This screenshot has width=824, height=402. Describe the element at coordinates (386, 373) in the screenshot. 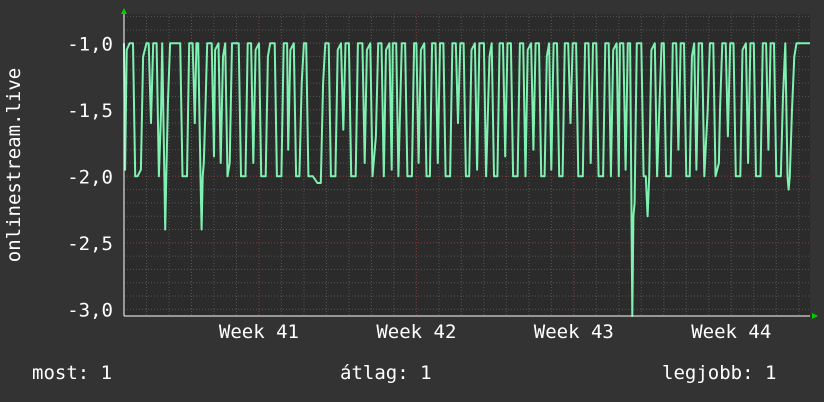

I see `average-value: átlag: 1` at that location.